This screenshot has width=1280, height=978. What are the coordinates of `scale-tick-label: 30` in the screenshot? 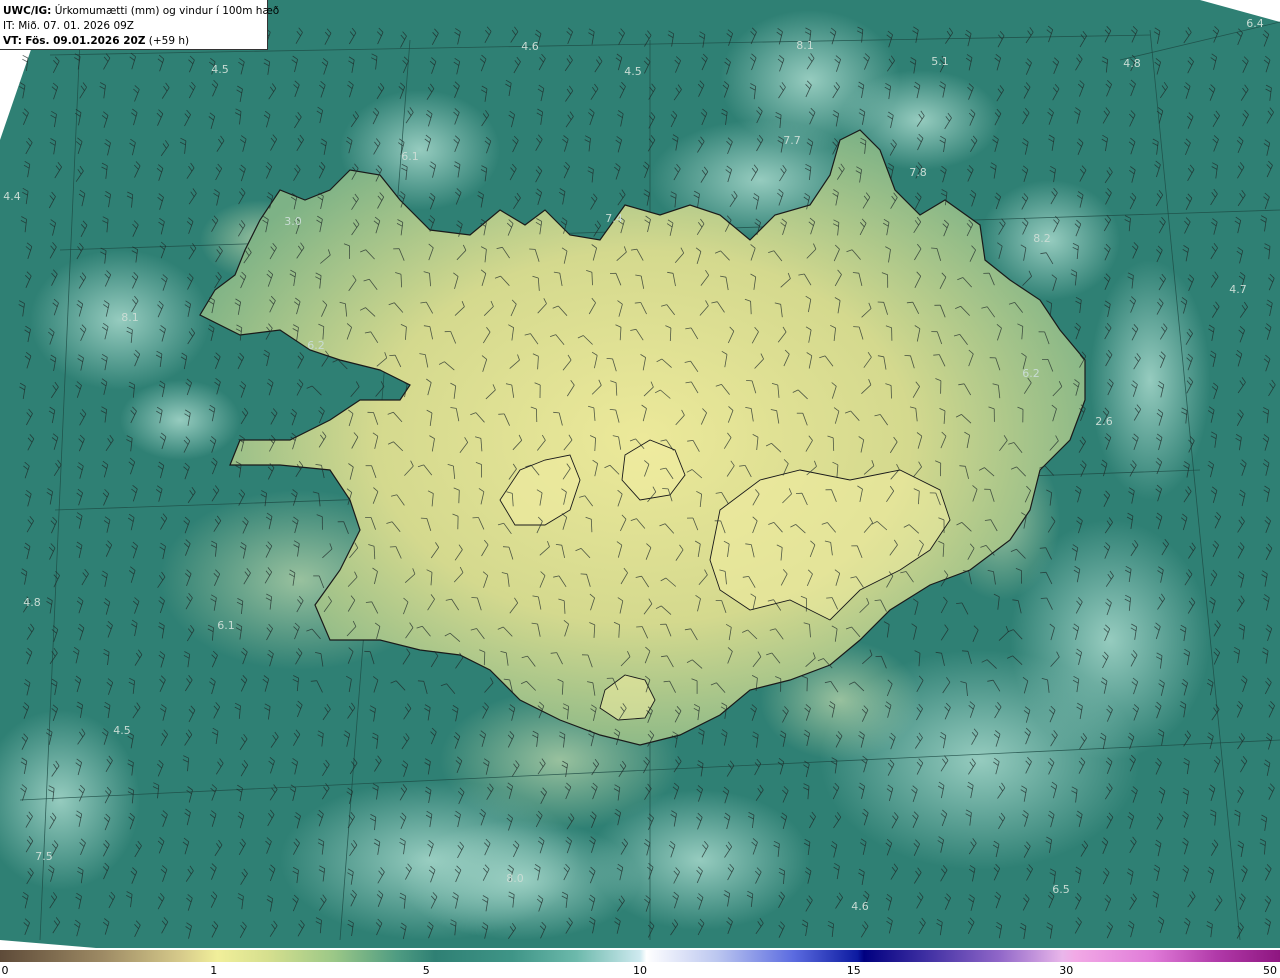 It's located at (1066, 970).